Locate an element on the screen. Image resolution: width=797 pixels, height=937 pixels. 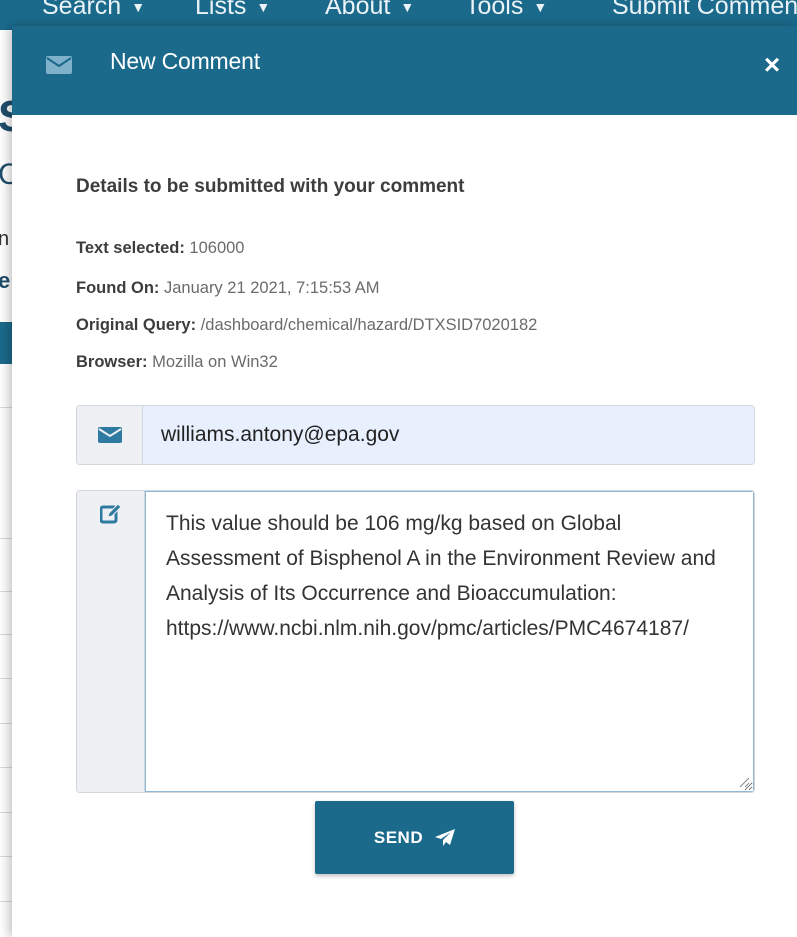
resize-handle-icon is located at coordinates (744, 782).